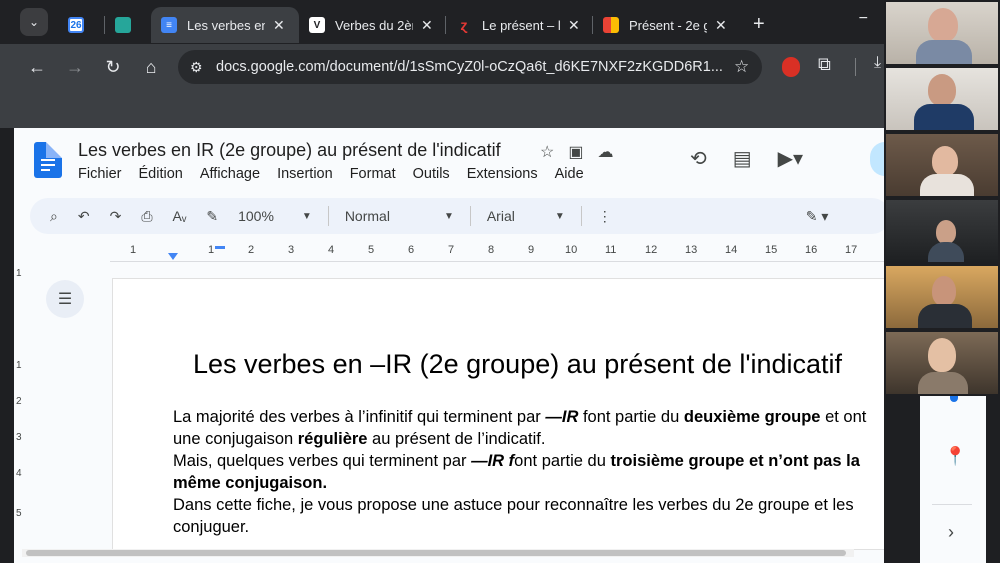 The height and width of the screenshot is (563, 1000). Describe the element at coordinates (65, 299) in the screenshot. I see `outline-toggle-button: ☰` at that location.